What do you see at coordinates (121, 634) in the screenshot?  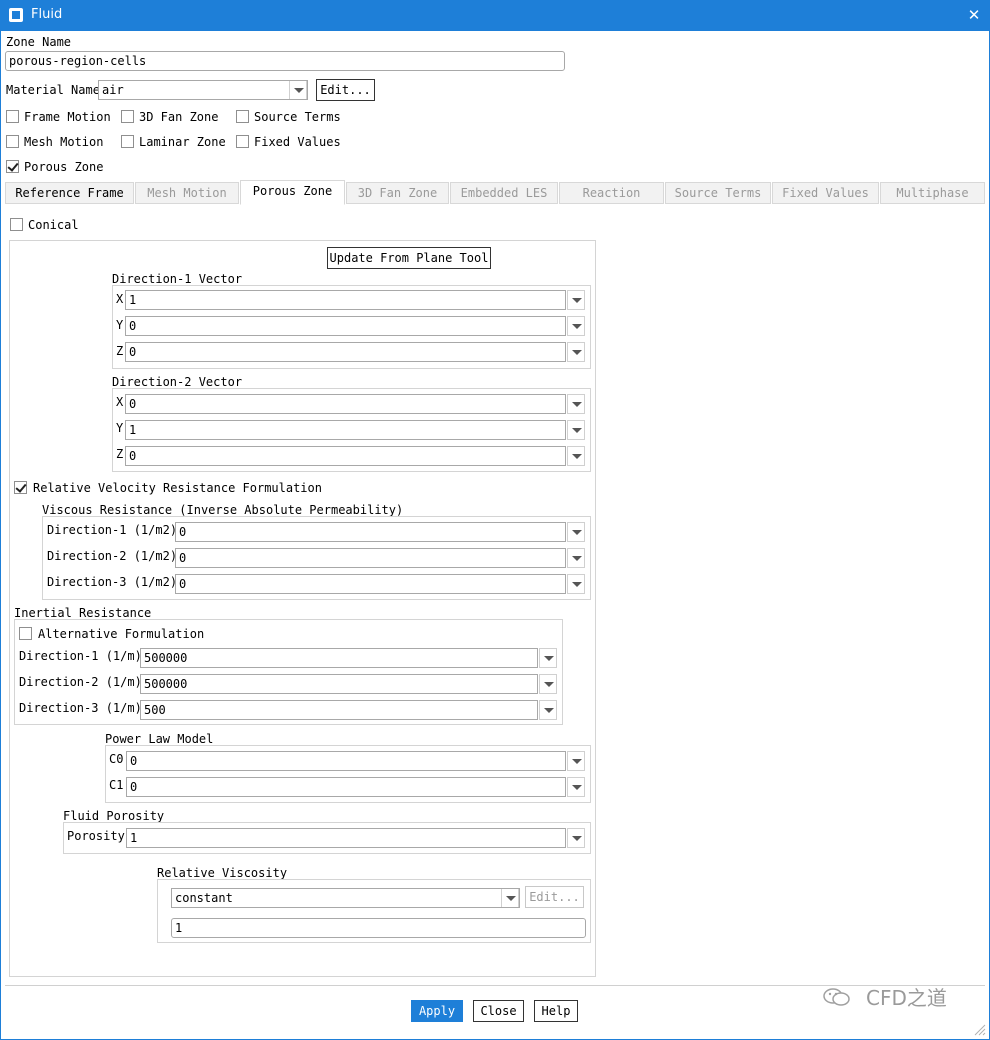 I see `alternative-formulation-label: Alternative Formulation` at bounding box center [121, 634].